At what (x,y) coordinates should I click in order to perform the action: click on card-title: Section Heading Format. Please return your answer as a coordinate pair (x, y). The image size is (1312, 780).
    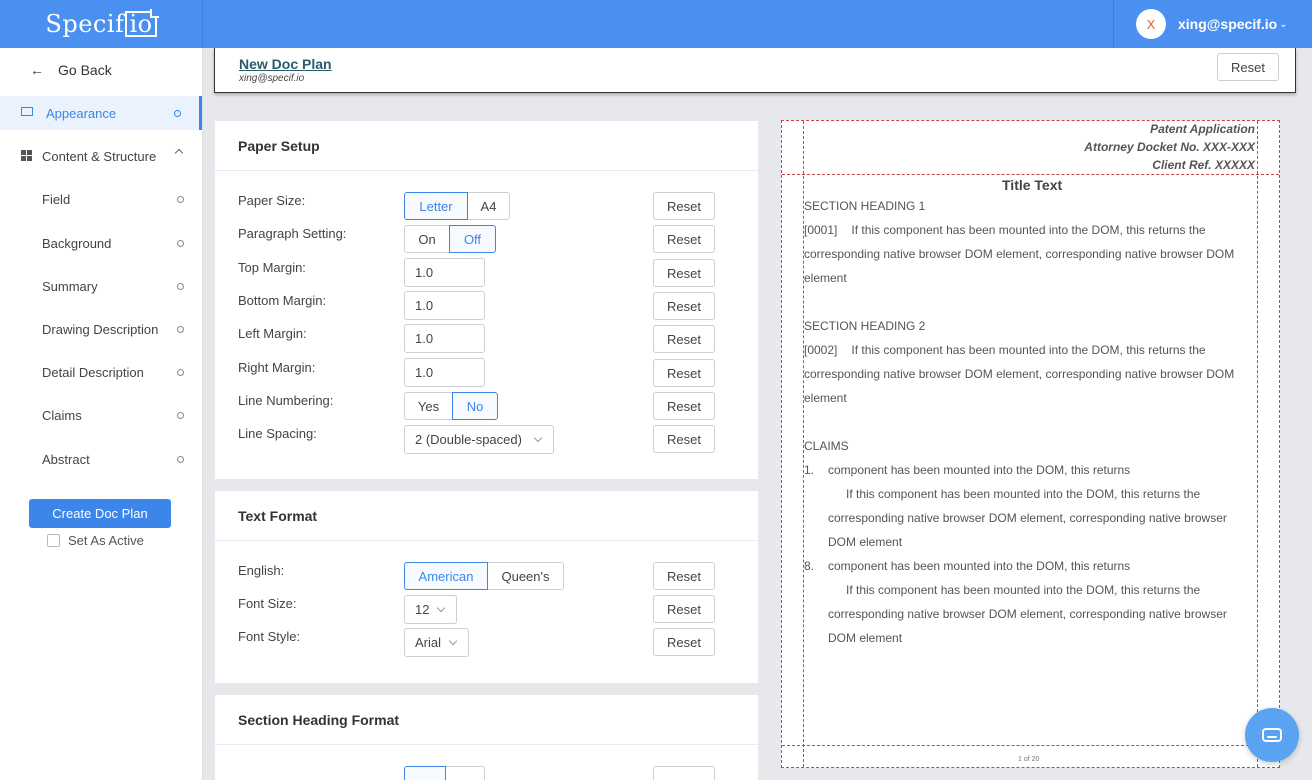
    Looking at the image, I should click on (319, 720).